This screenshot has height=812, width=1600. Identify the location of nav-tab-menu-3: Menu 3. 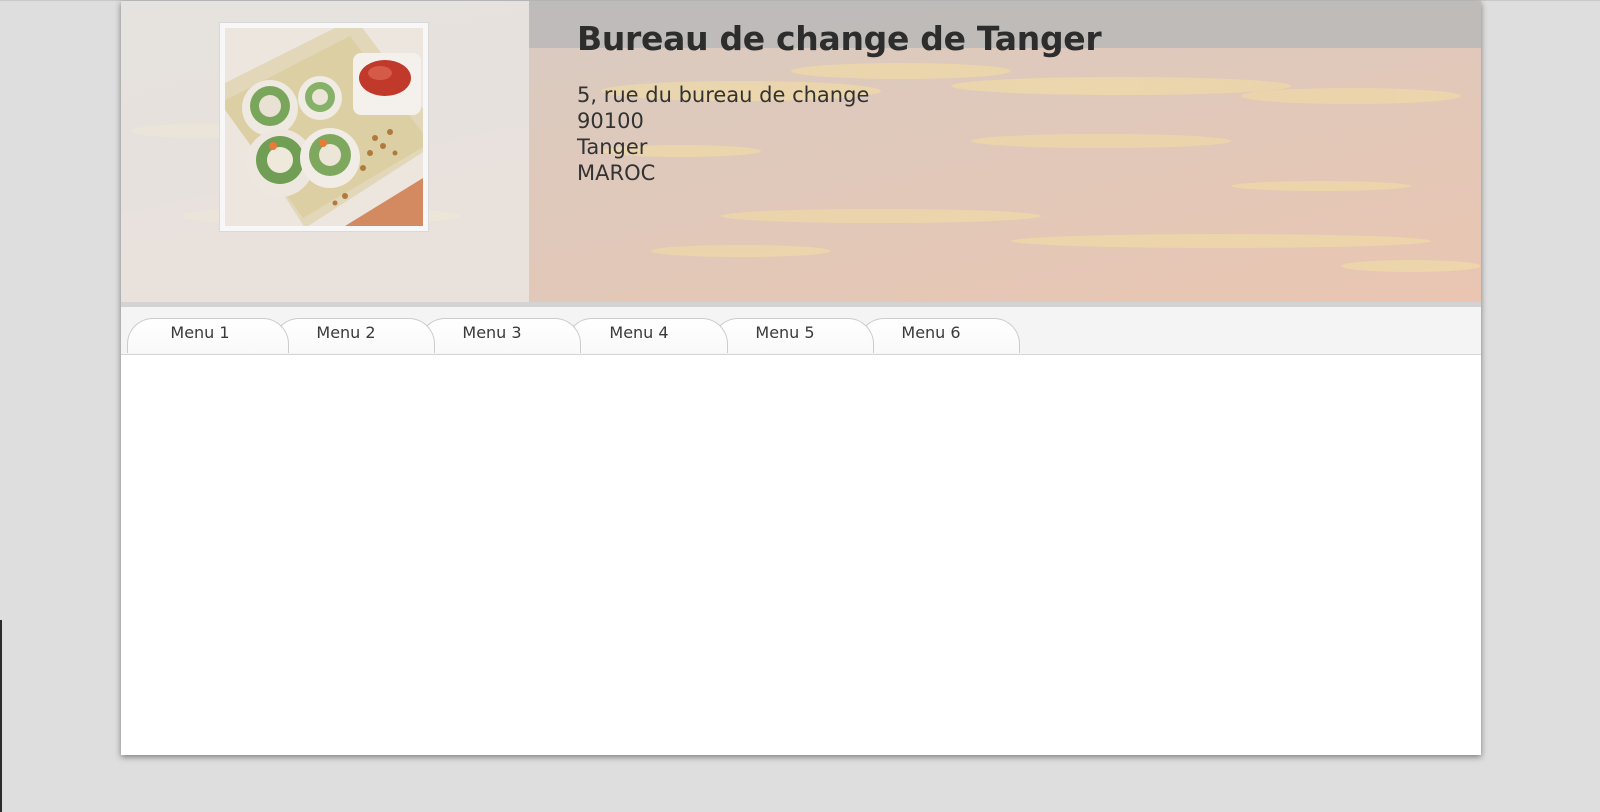
(500, 335).